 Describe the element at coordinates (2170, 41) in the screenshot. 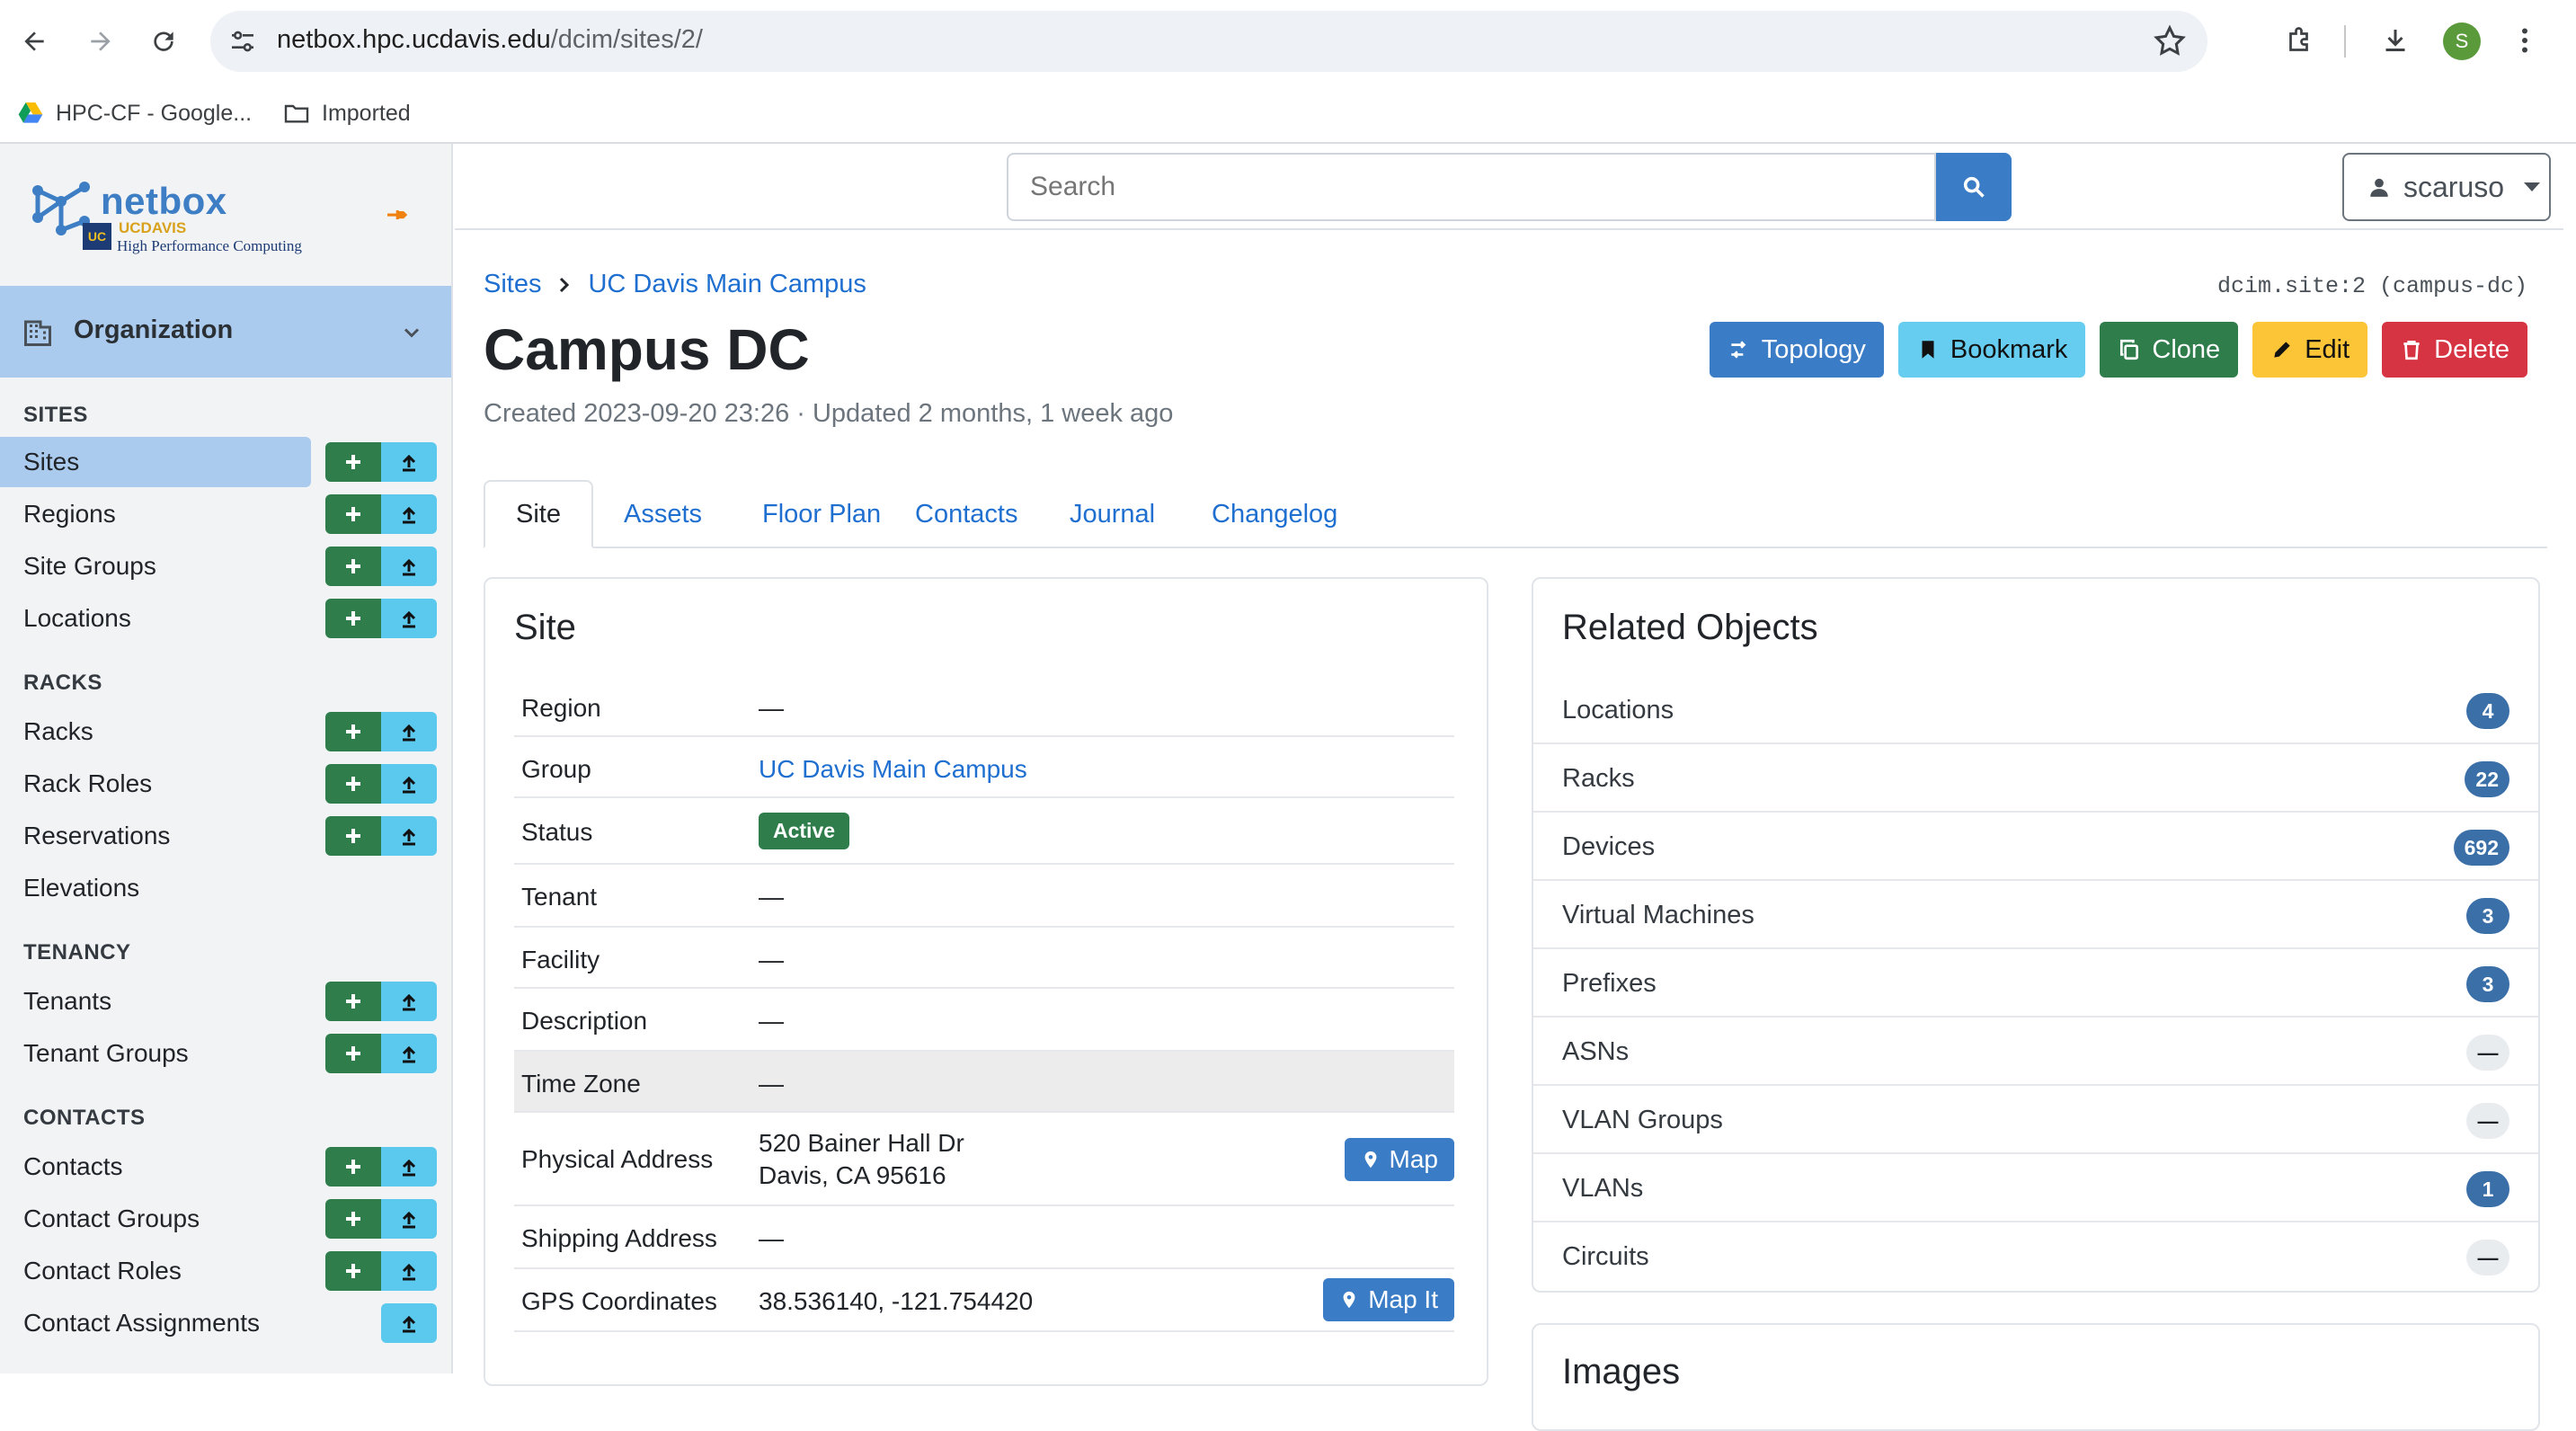

I see `bookmark-star-icon` at that location.